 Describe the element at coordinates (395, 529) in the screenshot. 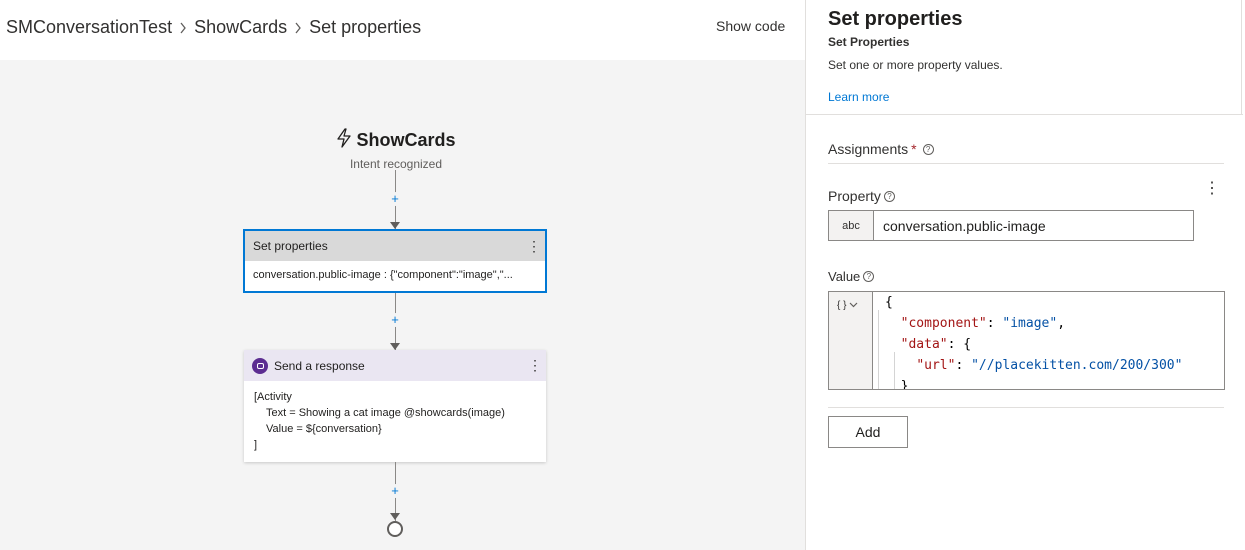

I see `end-node-icon` at that location.